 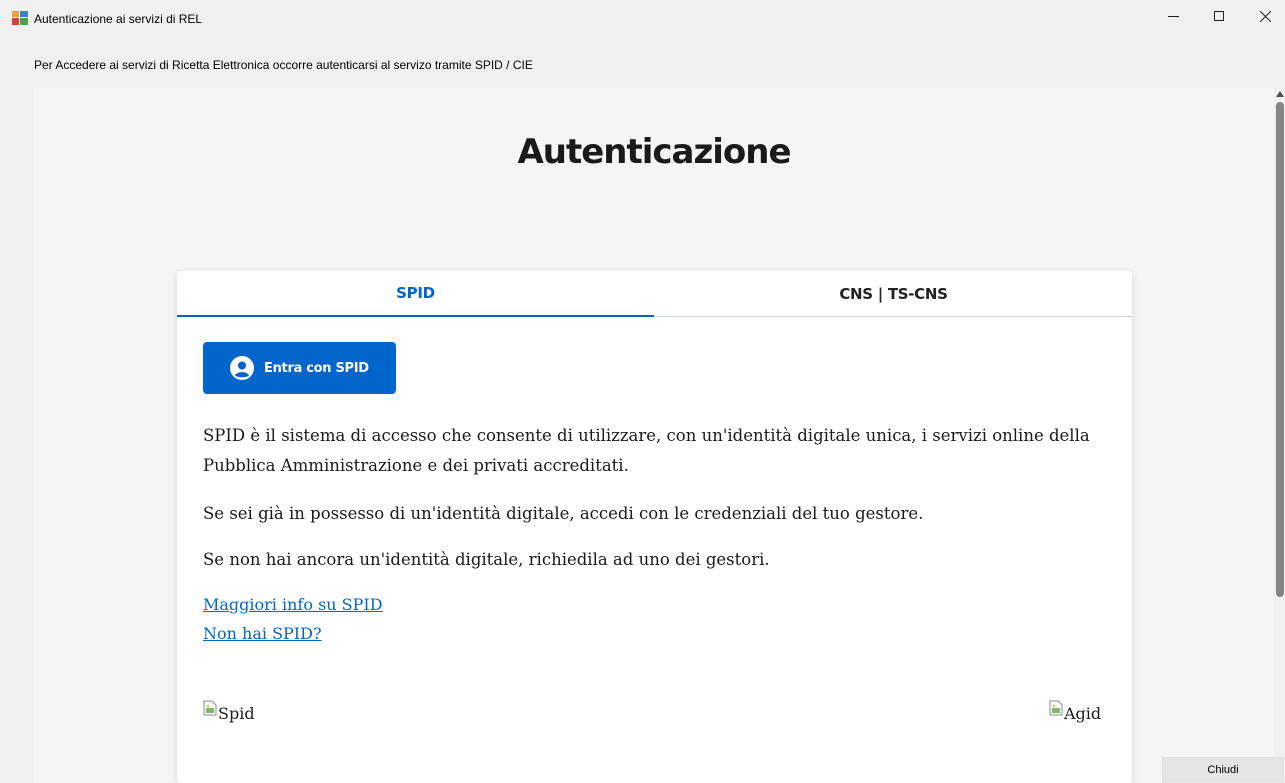 I want to click on minimize-icon, so click(x=1173, y=16).